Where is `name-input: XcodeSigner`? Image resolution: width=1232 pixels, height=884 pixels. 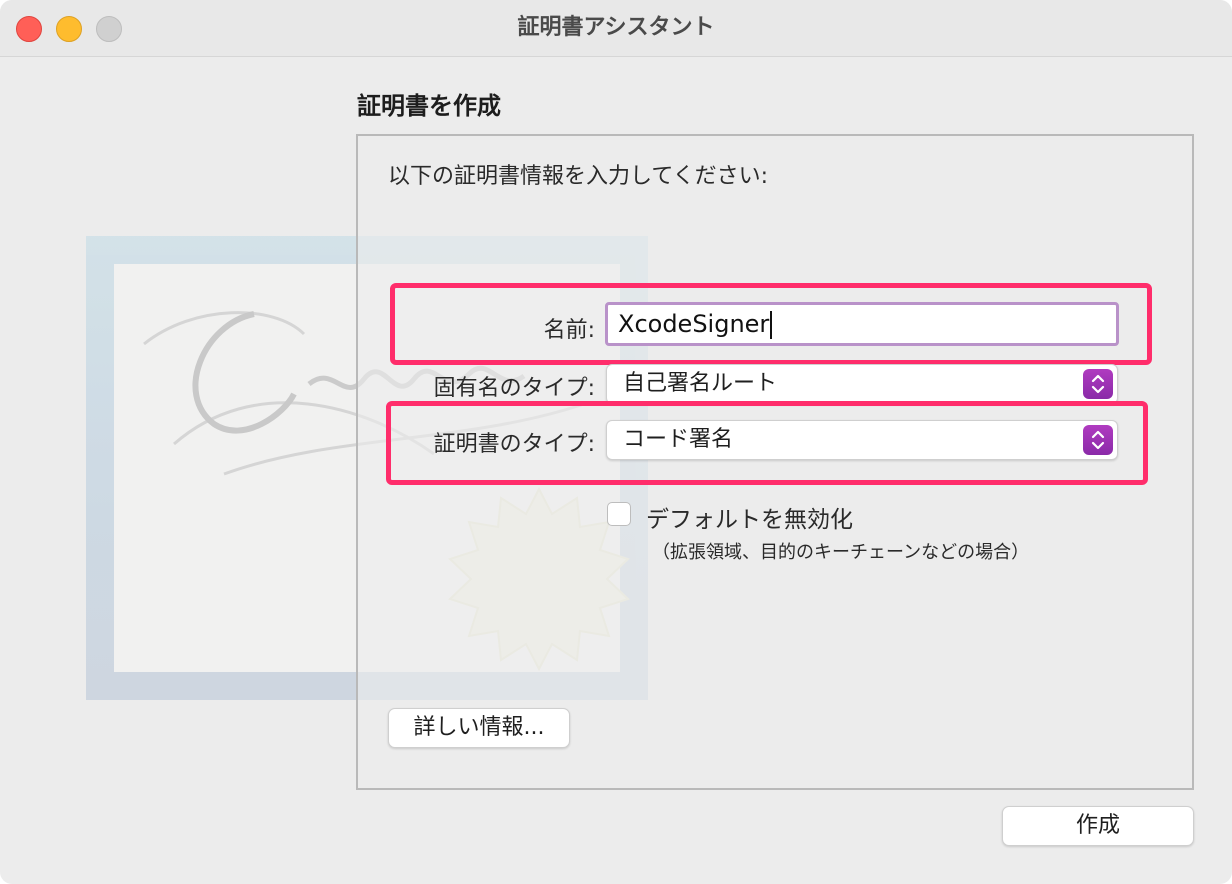 name-input: XcodeSigner is located at coordinates (862, 324).